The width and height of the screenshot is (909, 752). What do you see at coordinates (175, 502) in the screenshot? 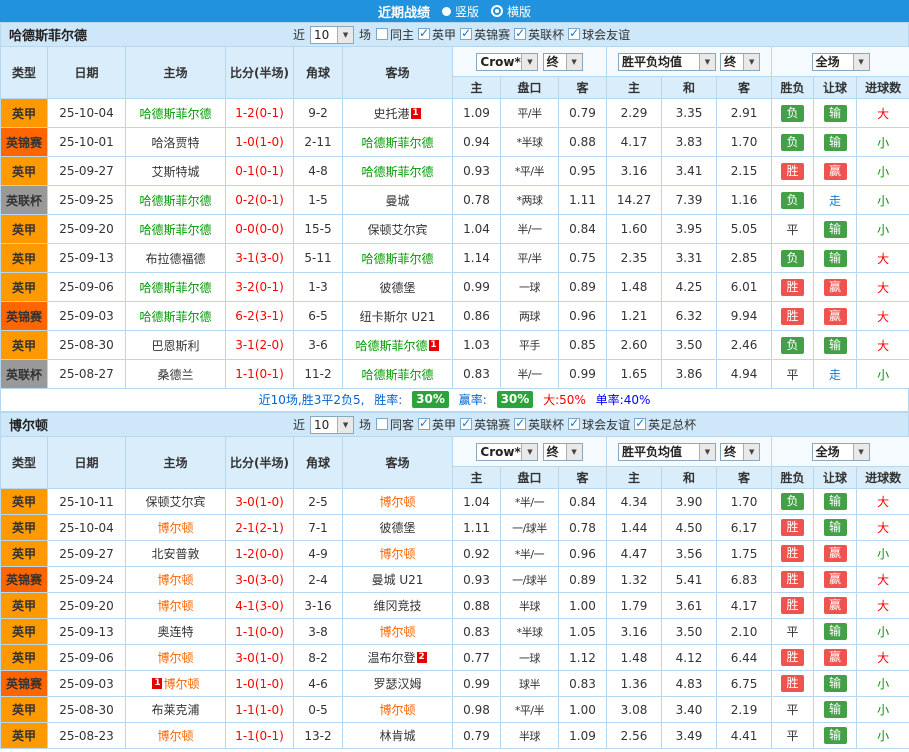
I see `home-team-link: 保顿艾尔宾` at bounding box center [175, 502].